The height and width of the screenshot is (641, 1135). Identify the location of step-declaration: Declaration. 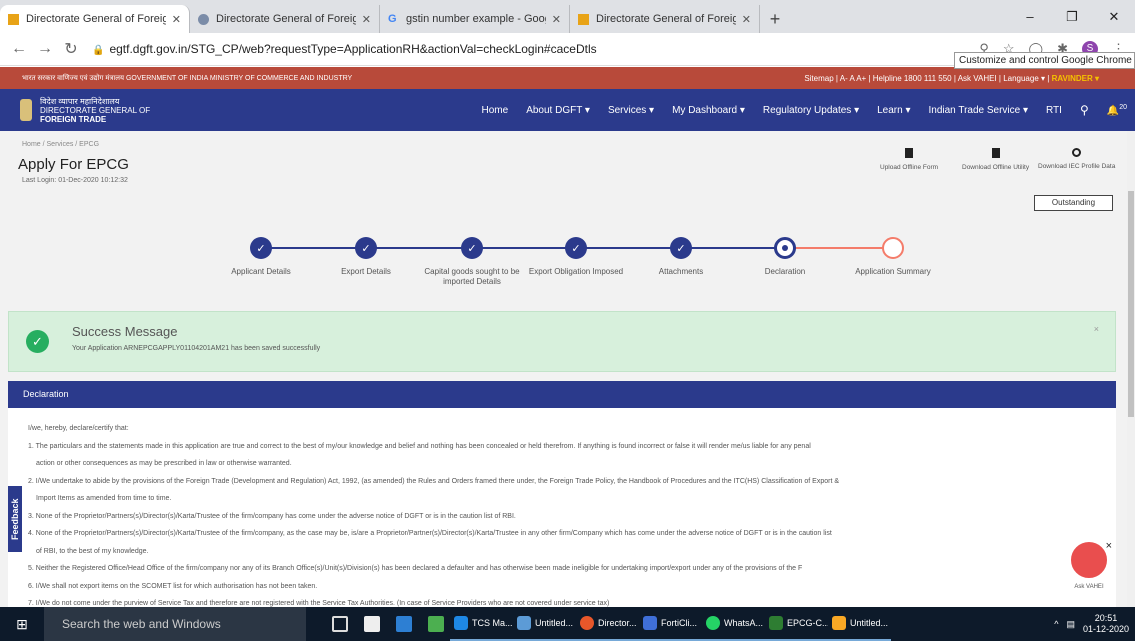
(785, 257).